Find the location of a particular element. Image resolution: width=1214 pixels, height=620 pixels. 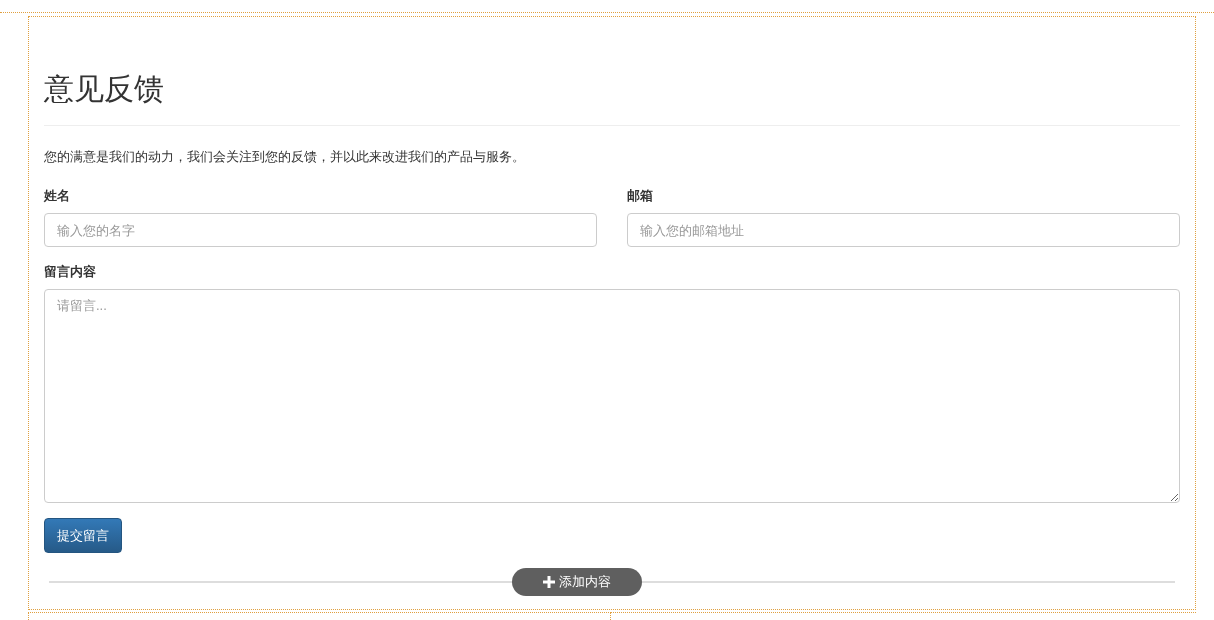

submit-button: 提交留言 is located at coordinates (83, 535).